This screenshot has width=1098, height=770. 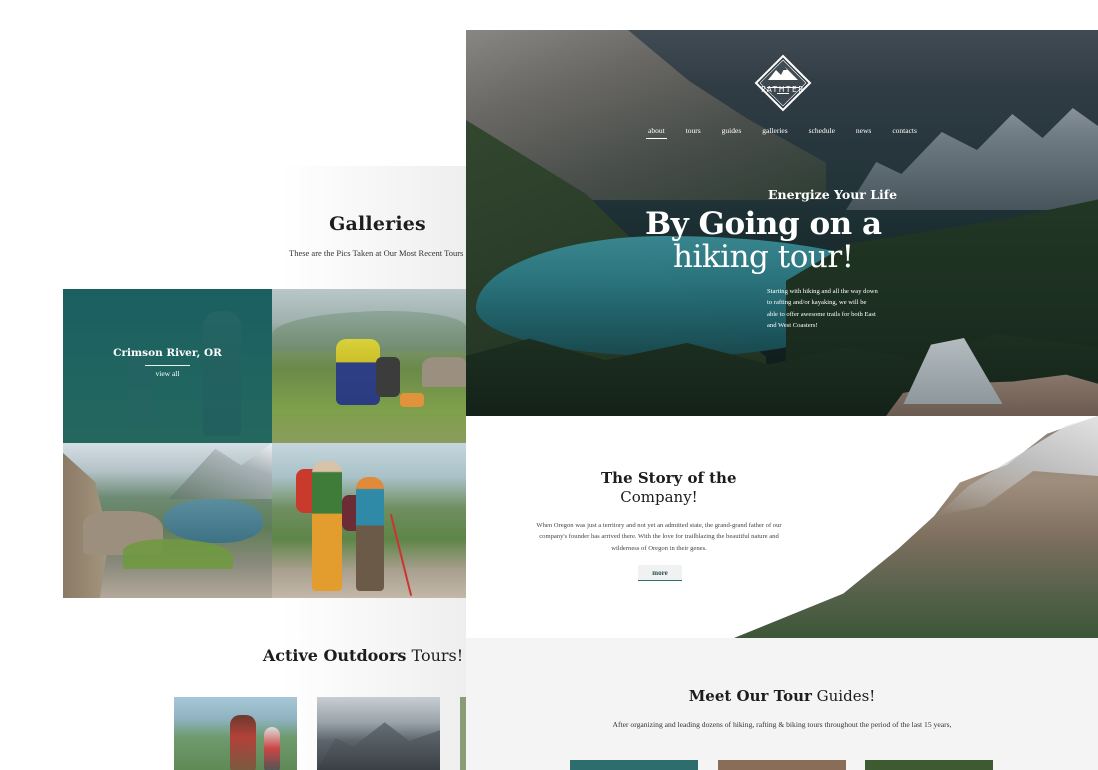 What do you see at coordinates (693, 130) in the screenshot?
I see `nav-item-tours: tours` at bounding box center [693, 130].